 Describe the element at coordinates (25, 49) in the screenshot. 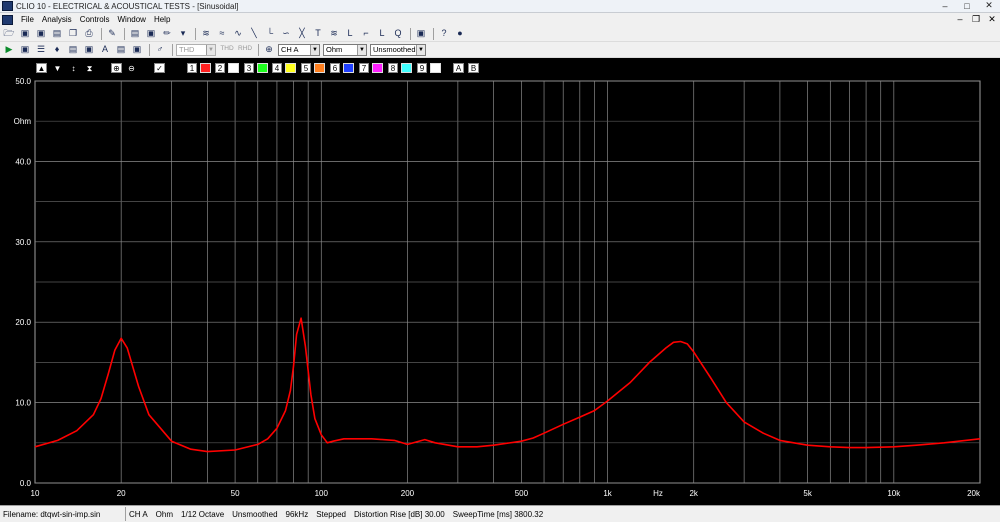

I see `save-measurement-icon: ▣` at that location.